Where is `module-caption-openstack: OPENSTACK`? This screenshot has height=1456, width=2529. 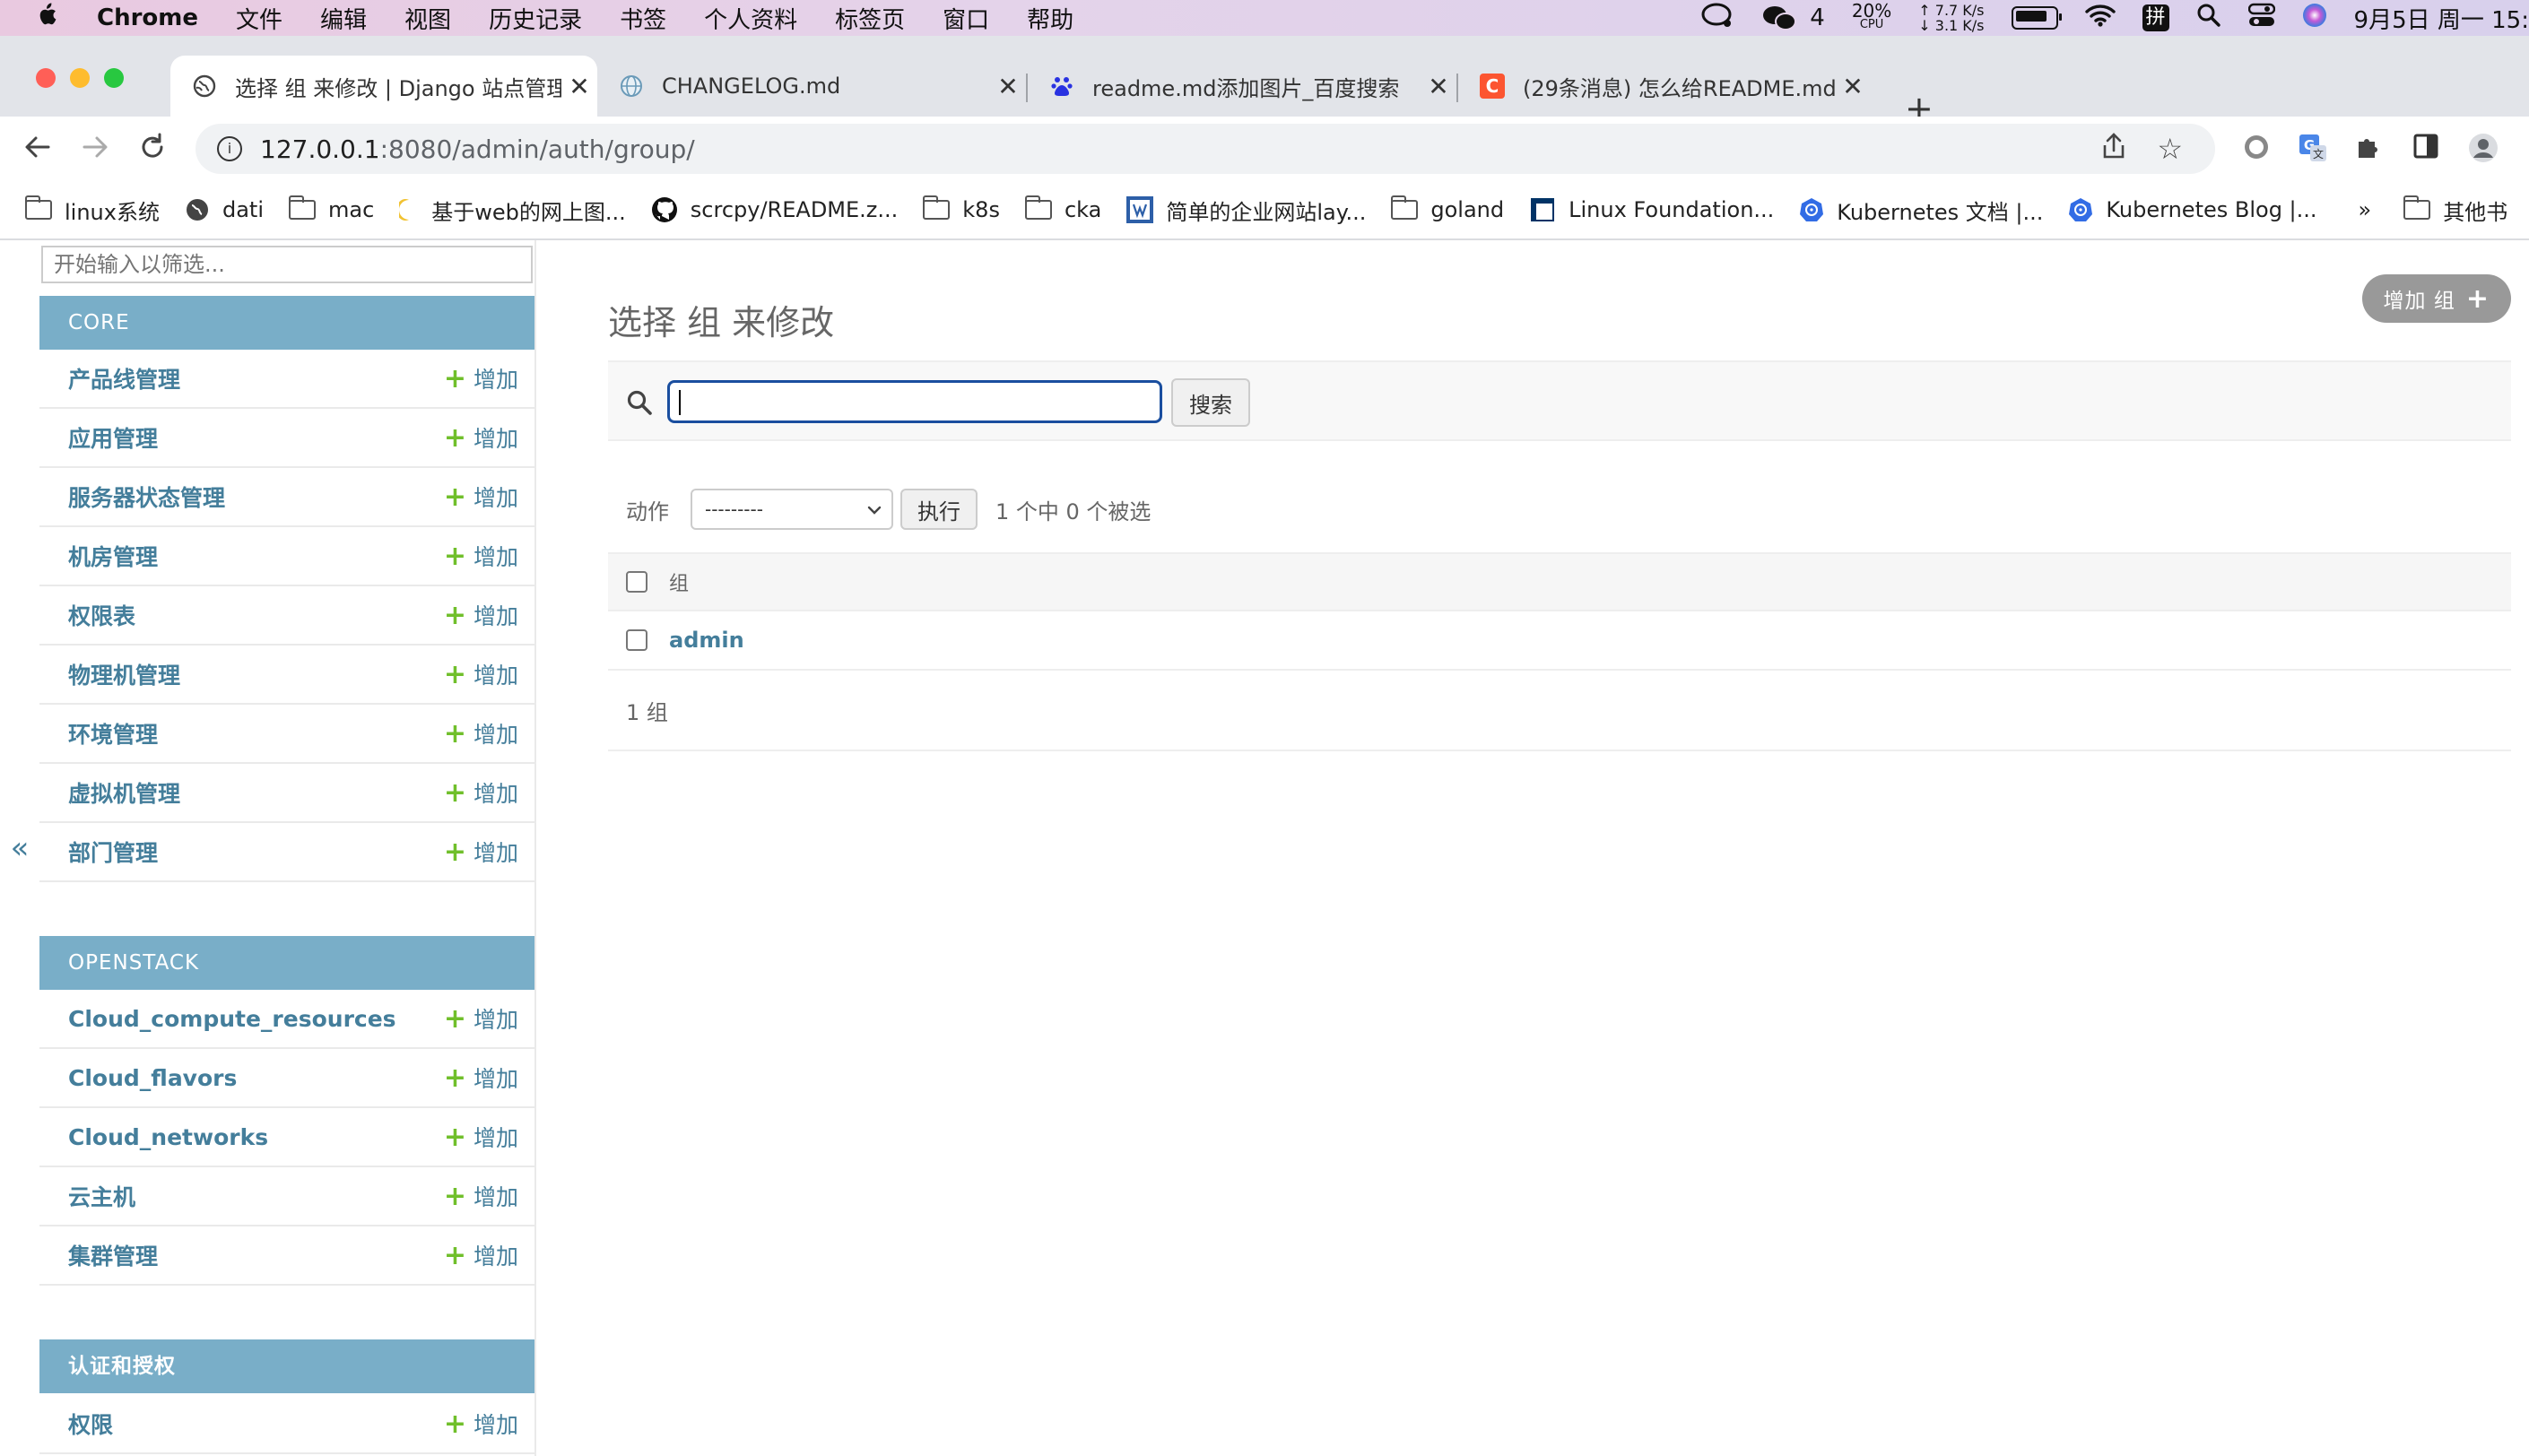 module-caption-openstack: OPENSTACK is located at coordinates (286, 963).